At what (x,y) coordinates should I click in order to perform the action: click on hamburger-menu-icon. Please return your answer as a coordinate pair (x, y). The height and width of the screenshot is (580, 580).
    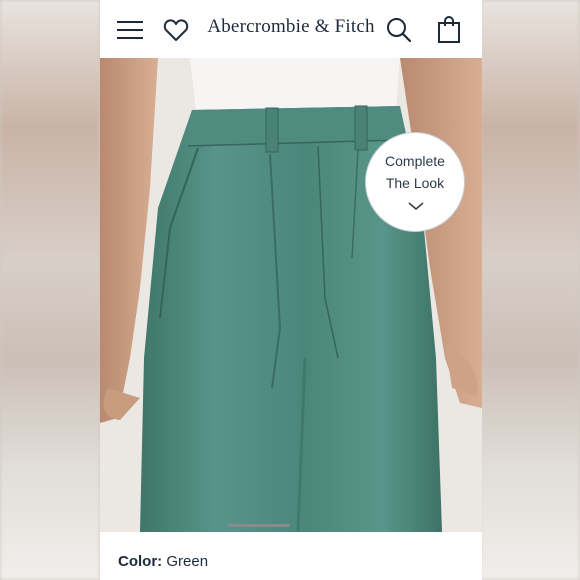
    Looking at the image, I should click on (130, 30).